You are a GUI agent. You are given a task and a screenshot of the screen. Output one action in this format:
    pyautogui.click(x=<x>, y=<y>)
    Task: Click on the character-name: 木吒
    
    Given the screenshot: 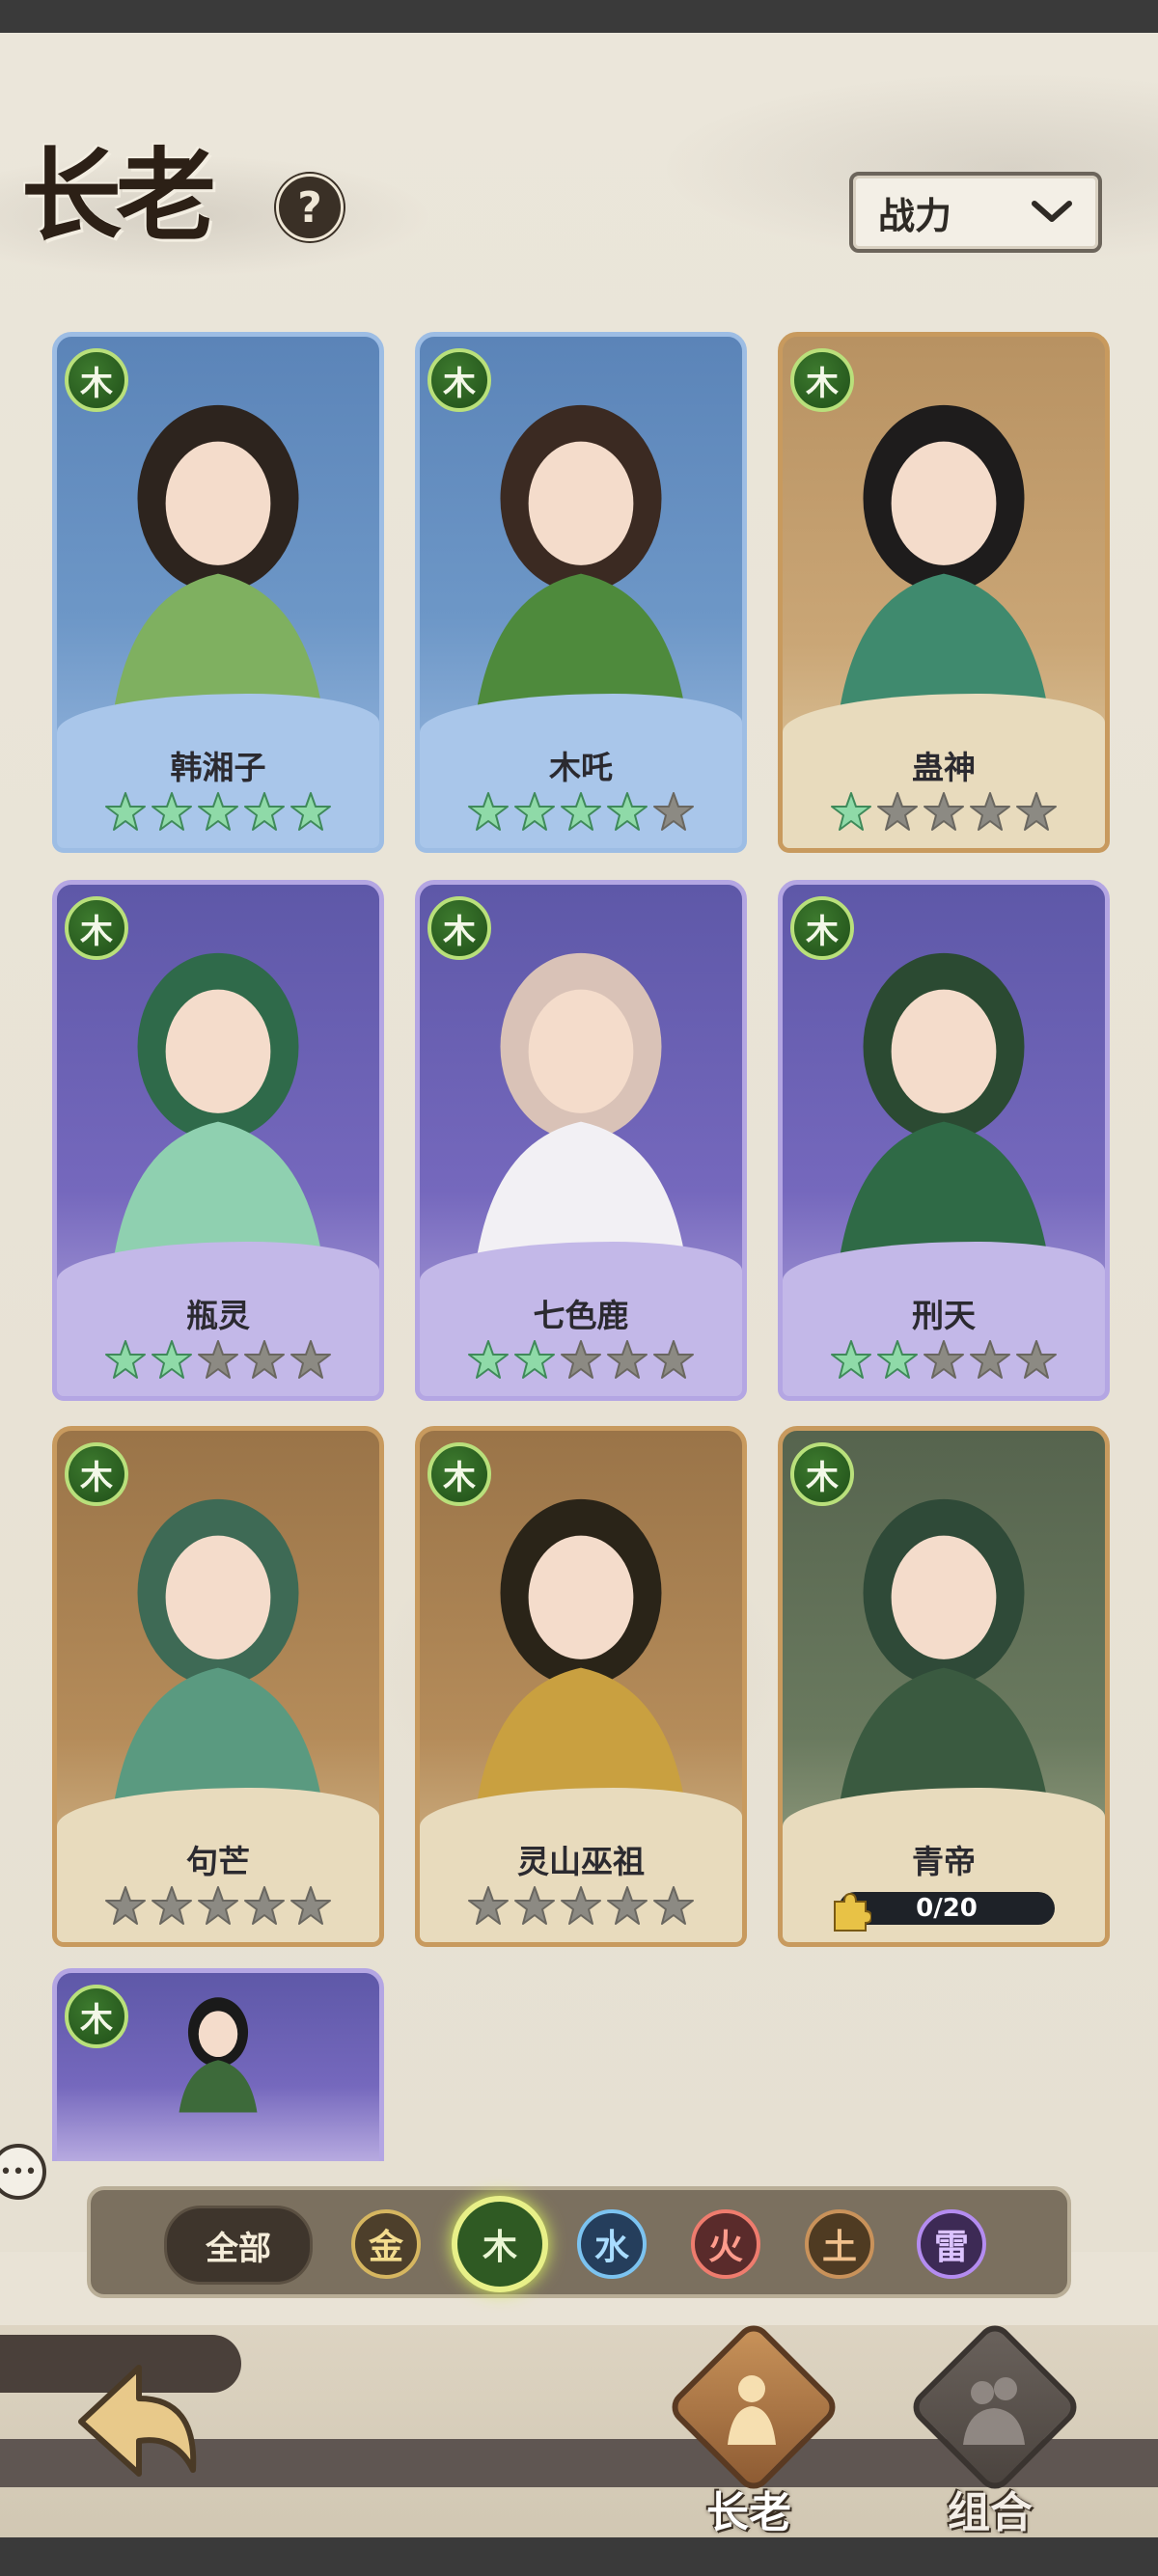 What is the action you would take?
    pyautogui.click(x=581, y=767)
    